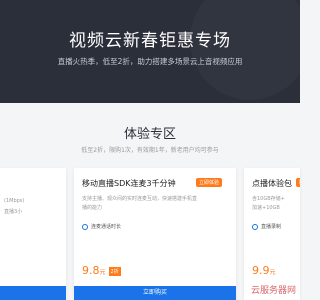 This screenshot has height=300, width=320. What do you see at coordinates (140, 199) in the screenshot?
I see `card-desc-line: 支持主播、观众间的实时连麦互动，快速搭建手机直` at bounding box center [140, 199].